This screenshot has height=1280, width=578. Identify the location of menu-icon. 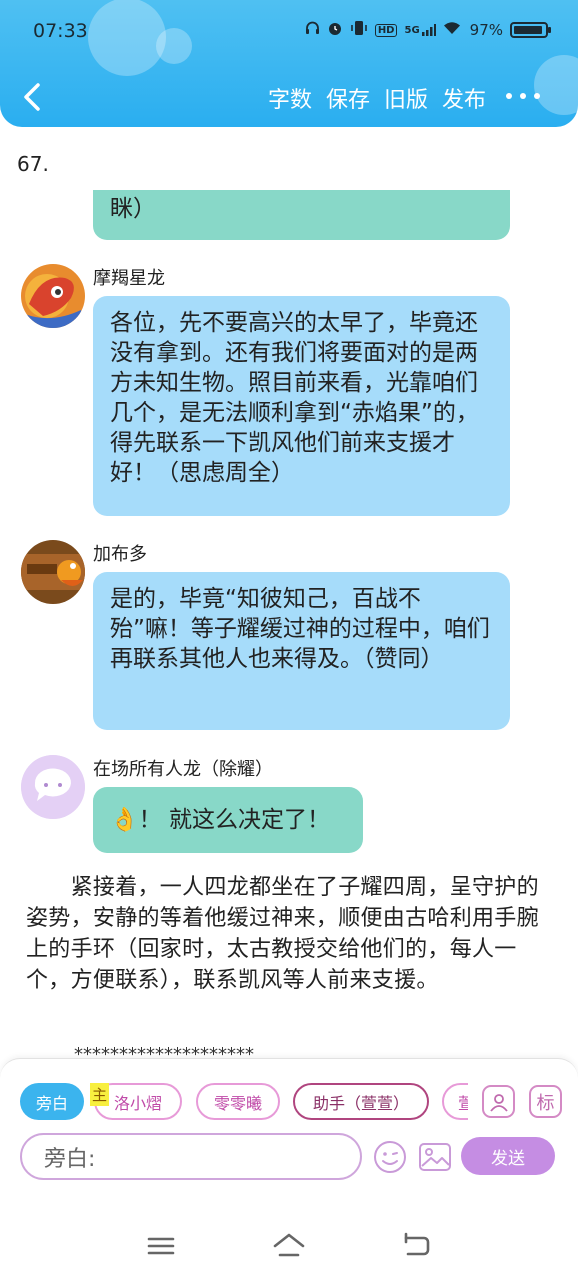
(161, 1246).